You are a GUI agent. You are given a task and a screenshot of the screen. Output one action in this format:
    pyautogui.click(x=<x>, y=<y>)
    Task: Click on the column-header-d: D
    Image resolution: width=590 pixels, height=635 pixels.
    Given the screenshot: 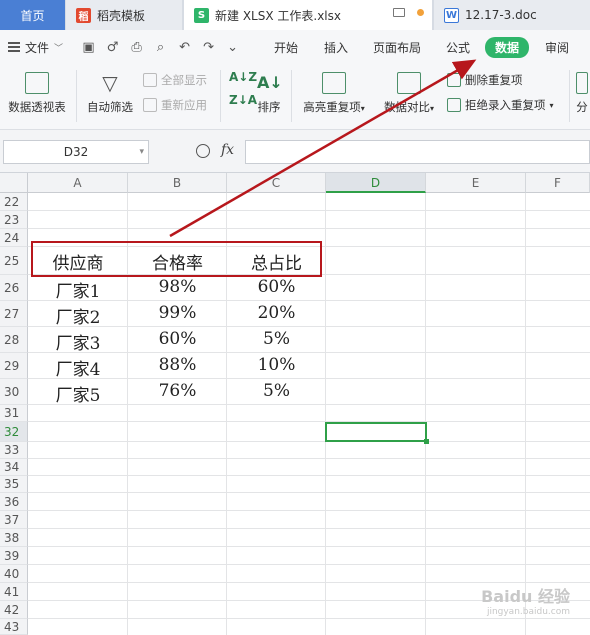 What is the action you would take?
    pyautogui.click(x=376, y=183)
    